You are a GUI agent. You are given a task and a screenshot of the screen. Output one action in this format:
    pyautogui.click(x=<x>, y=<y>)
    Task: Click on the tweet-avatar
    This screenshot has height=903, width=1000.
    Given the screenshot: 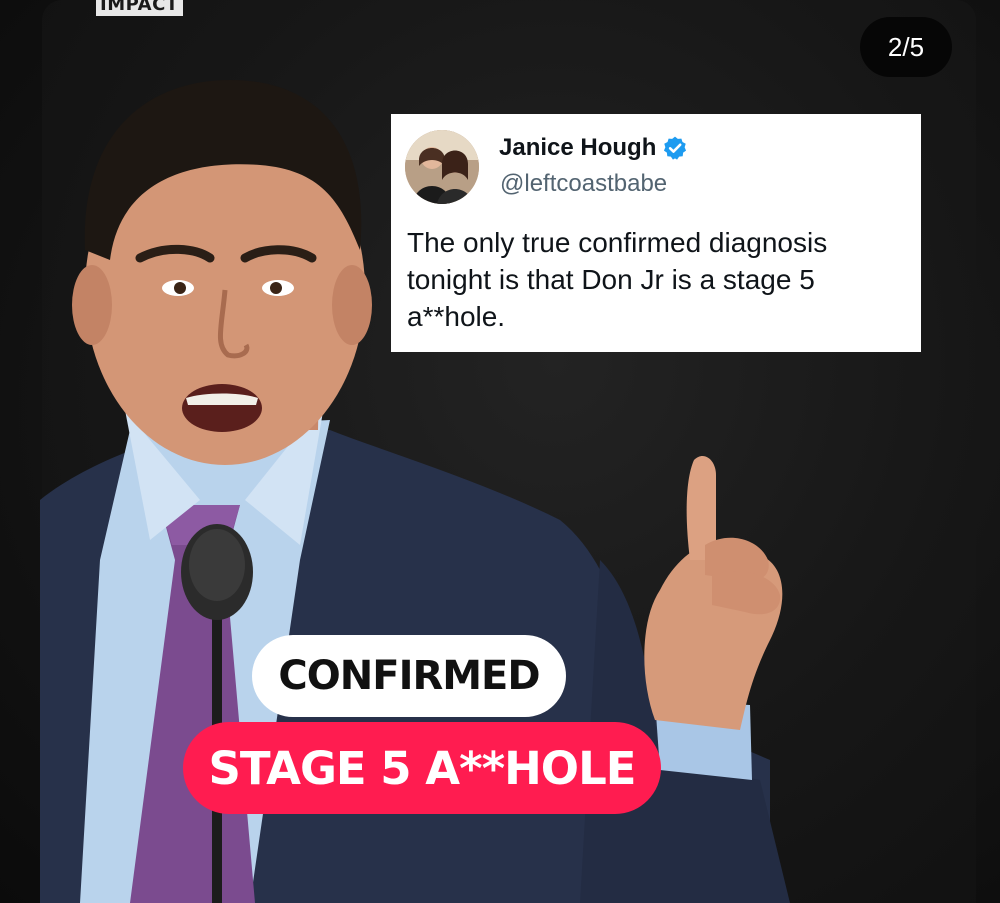 What is the action you would take?
    pyautogui.click(x=442, y=167)
    